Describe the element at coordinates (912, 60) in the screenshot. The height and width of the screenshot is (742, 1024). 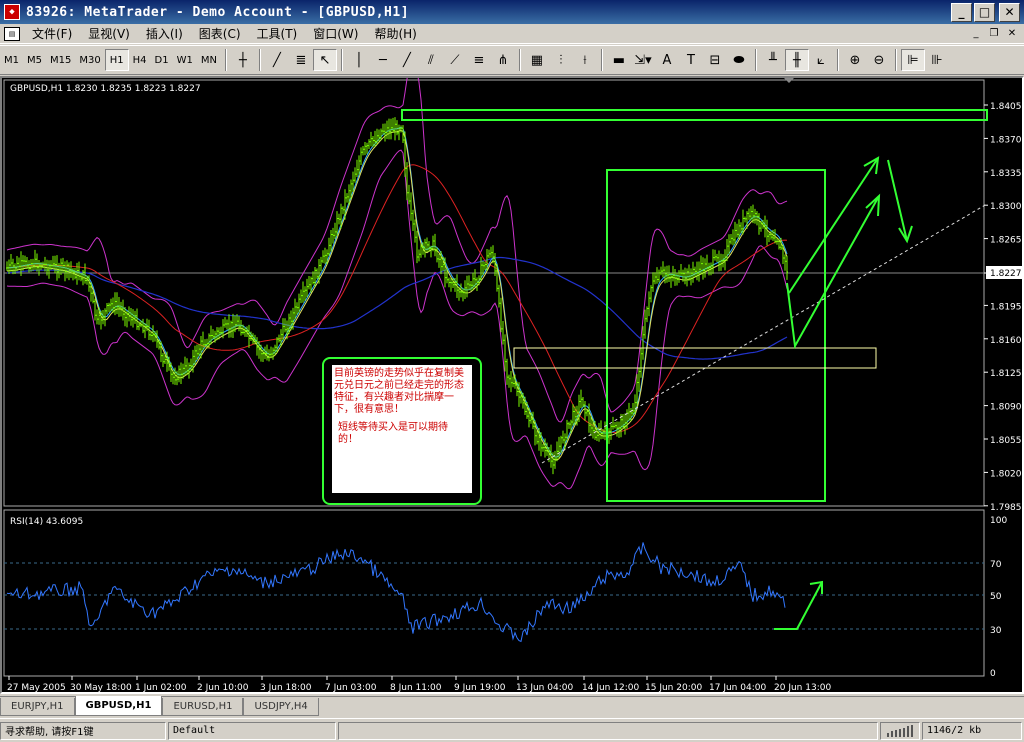
I see `autoscroll-icon: ⊫` at that location.